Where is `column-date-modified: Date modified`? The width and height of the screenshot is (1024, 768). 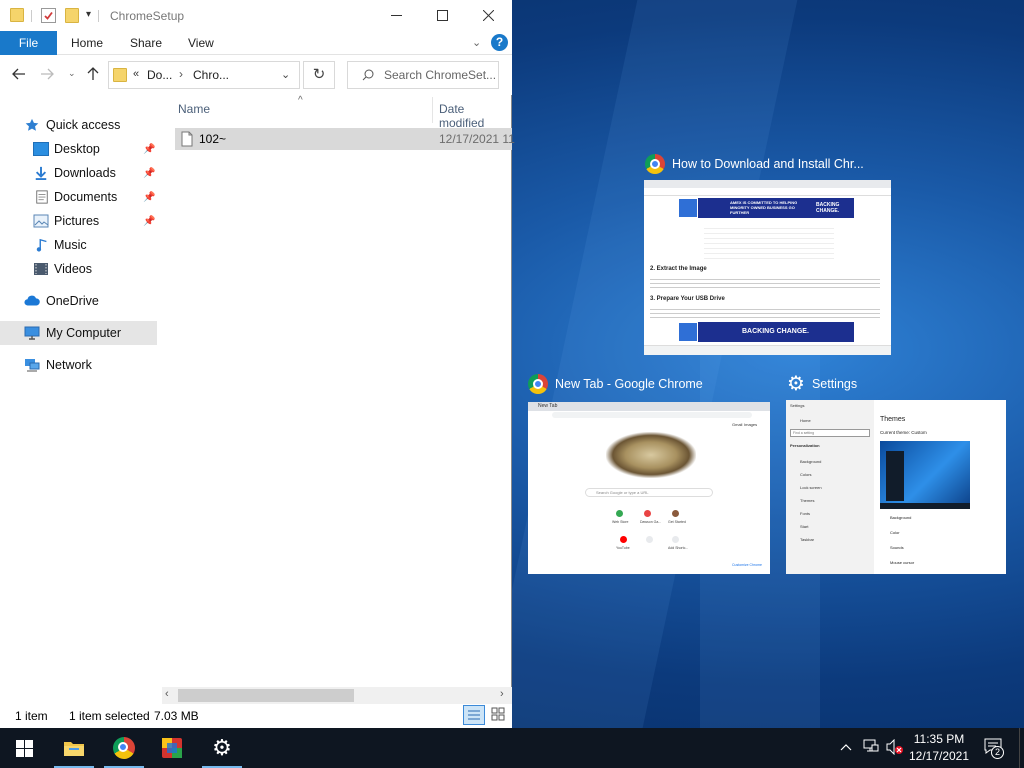 column-date-modified: Date modified is located at coordinates (475, 116).